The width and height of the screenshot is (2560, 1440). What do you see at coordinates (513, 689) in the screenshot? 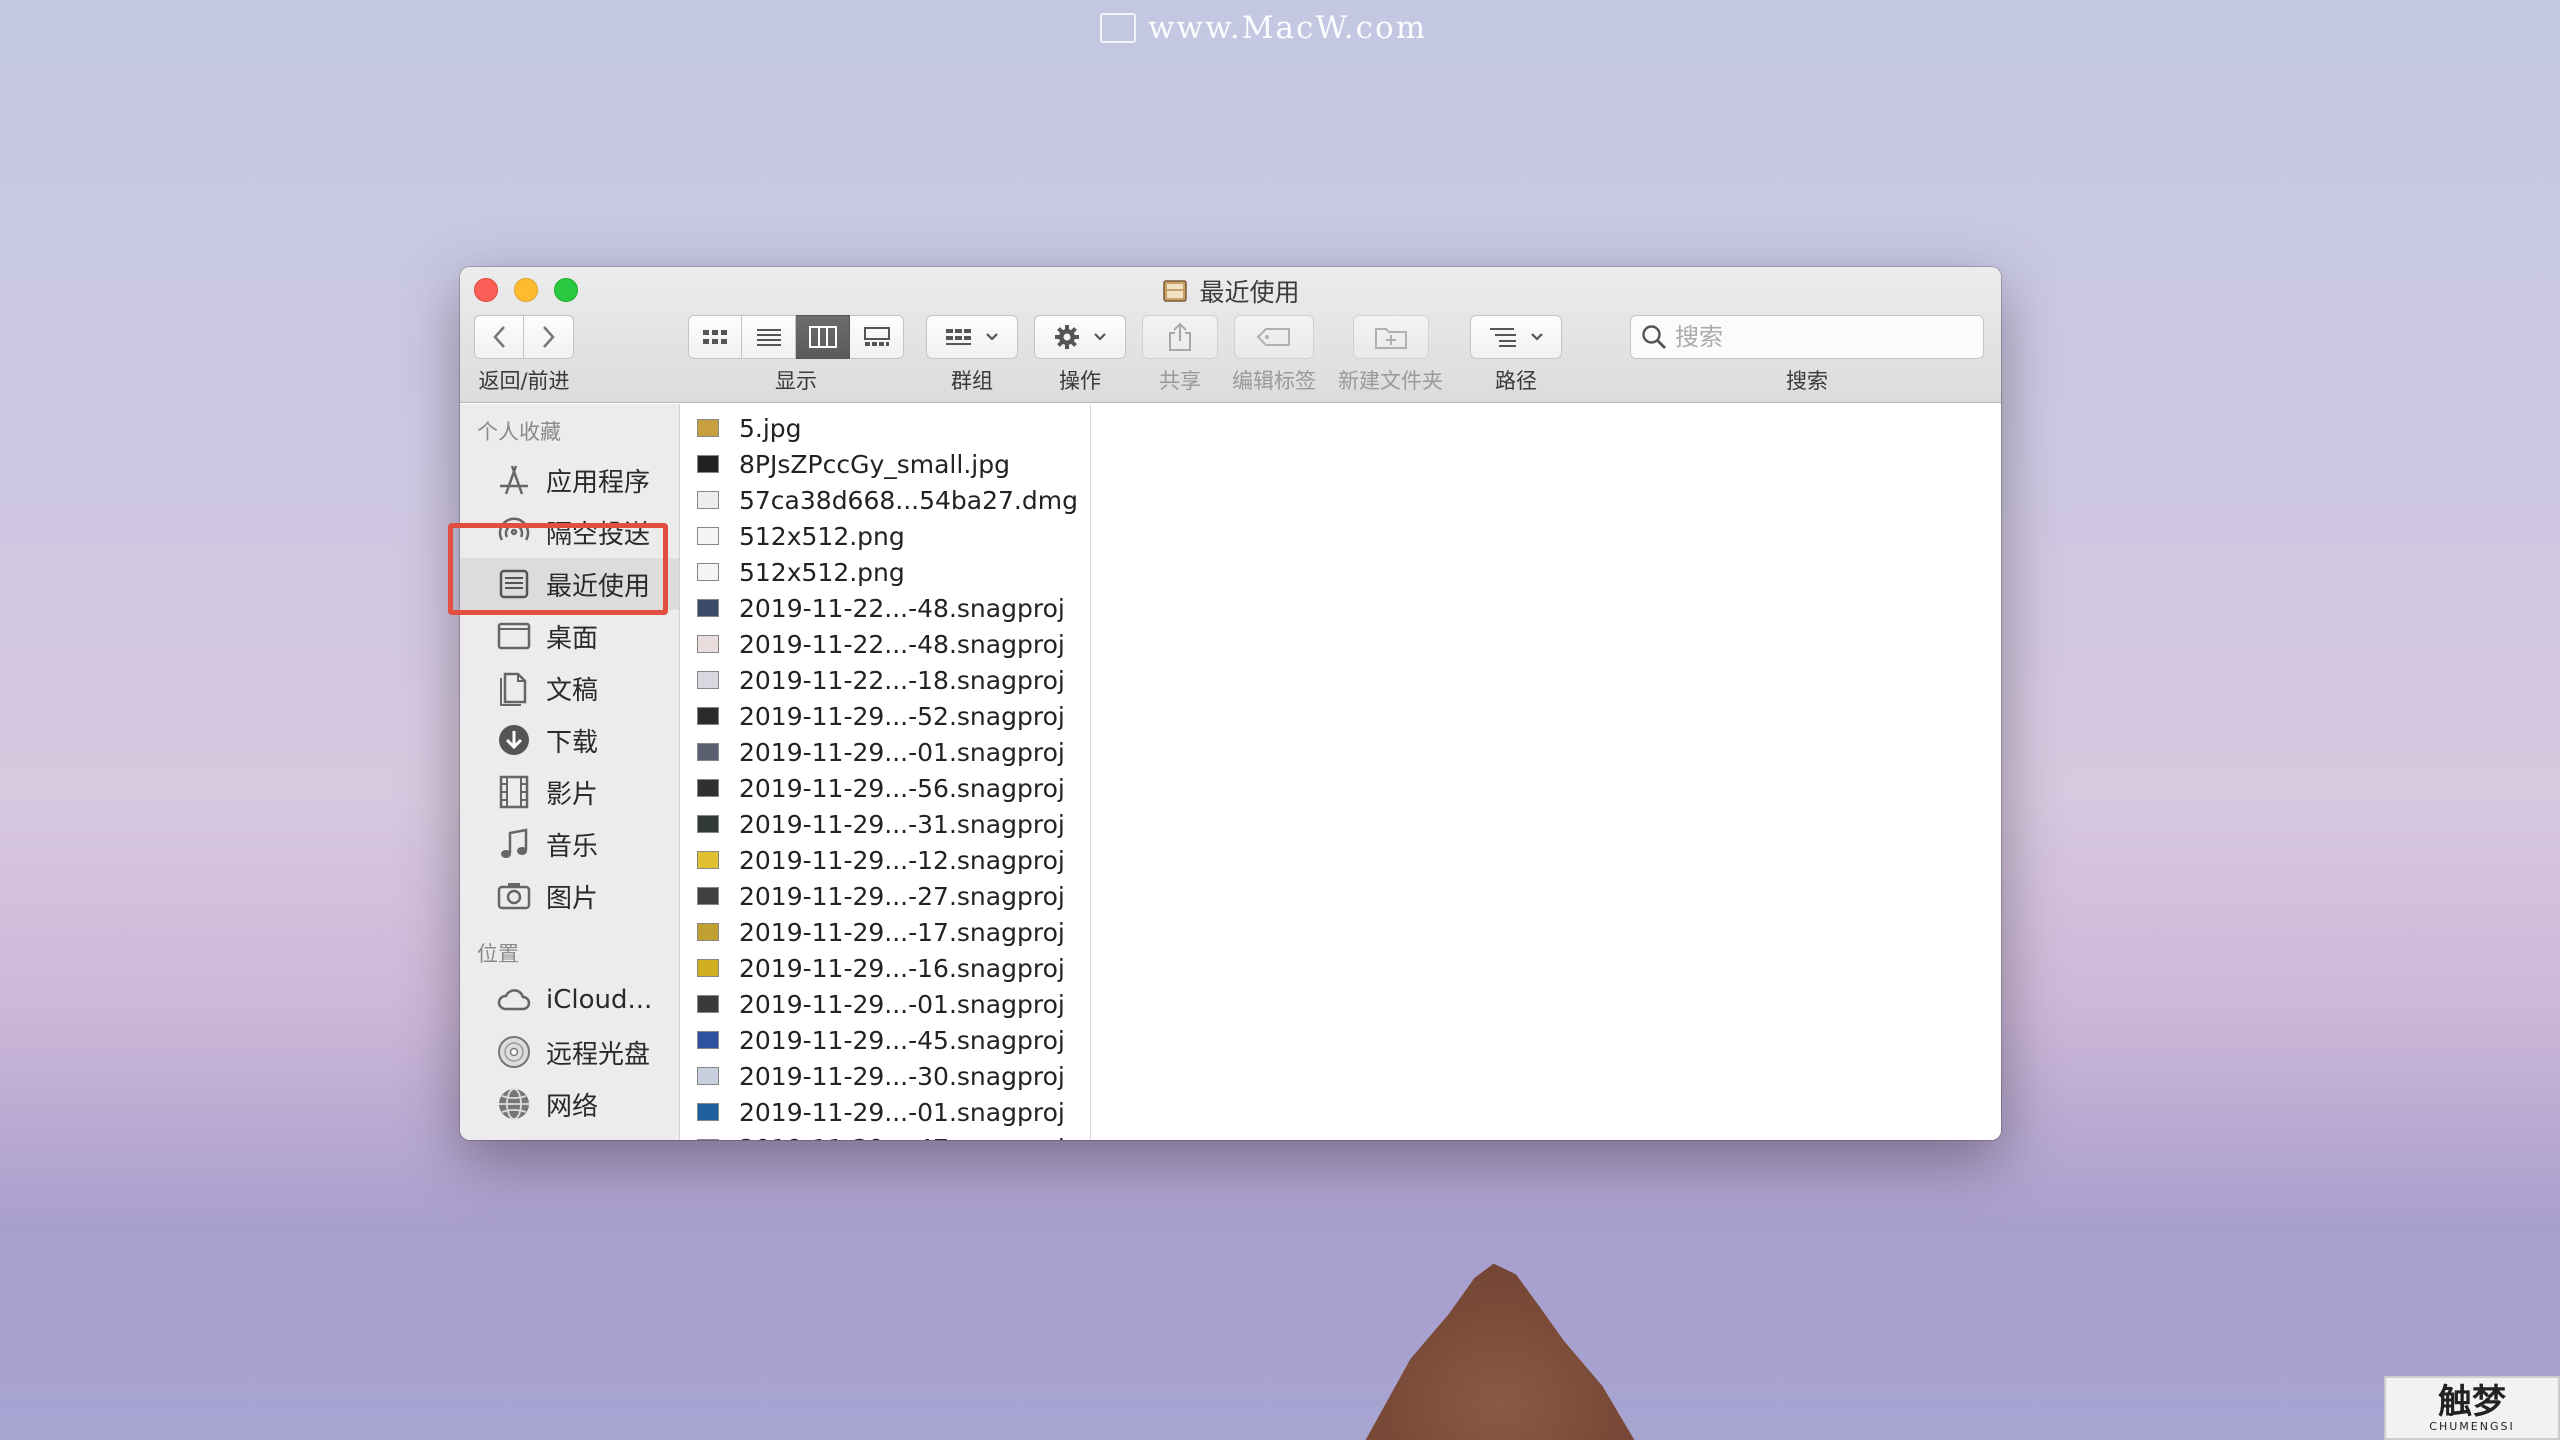
I see `documents-icon` at bounding box center [513, 689].